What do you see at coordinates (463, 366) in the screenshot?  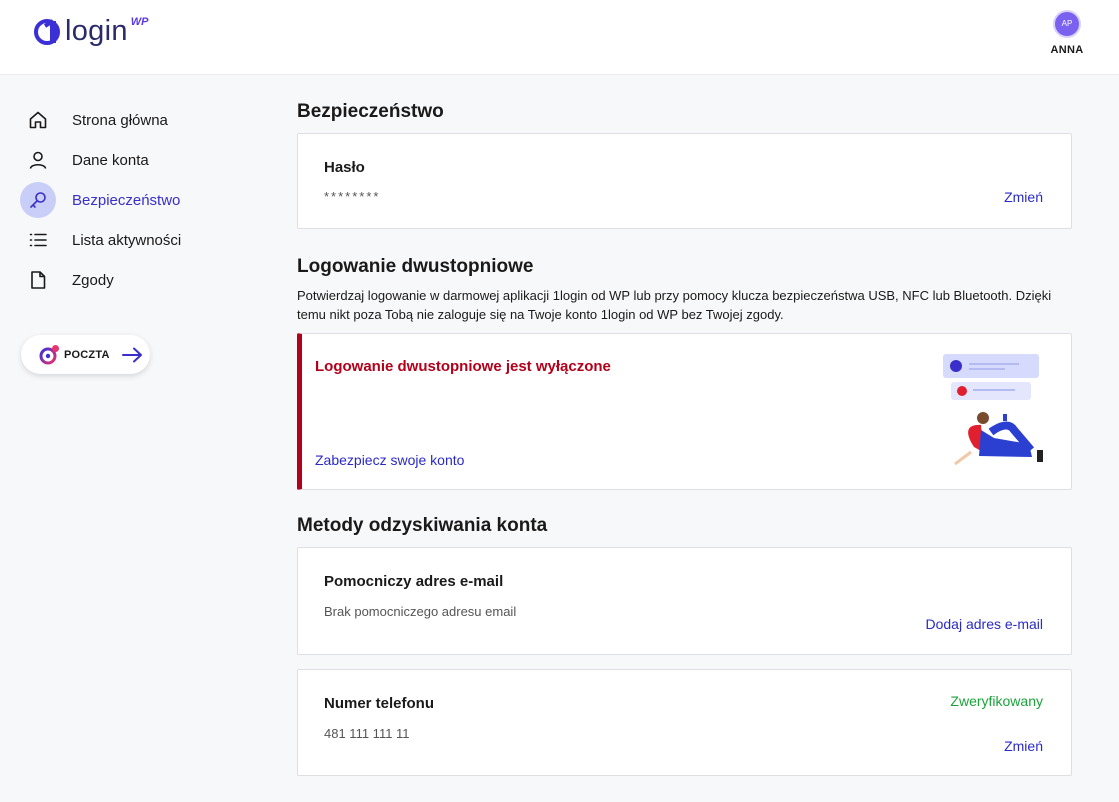 I see `two-factor-status: Logowanie dwustopniowe jest wyłączone` at bounding box center [463, 366].